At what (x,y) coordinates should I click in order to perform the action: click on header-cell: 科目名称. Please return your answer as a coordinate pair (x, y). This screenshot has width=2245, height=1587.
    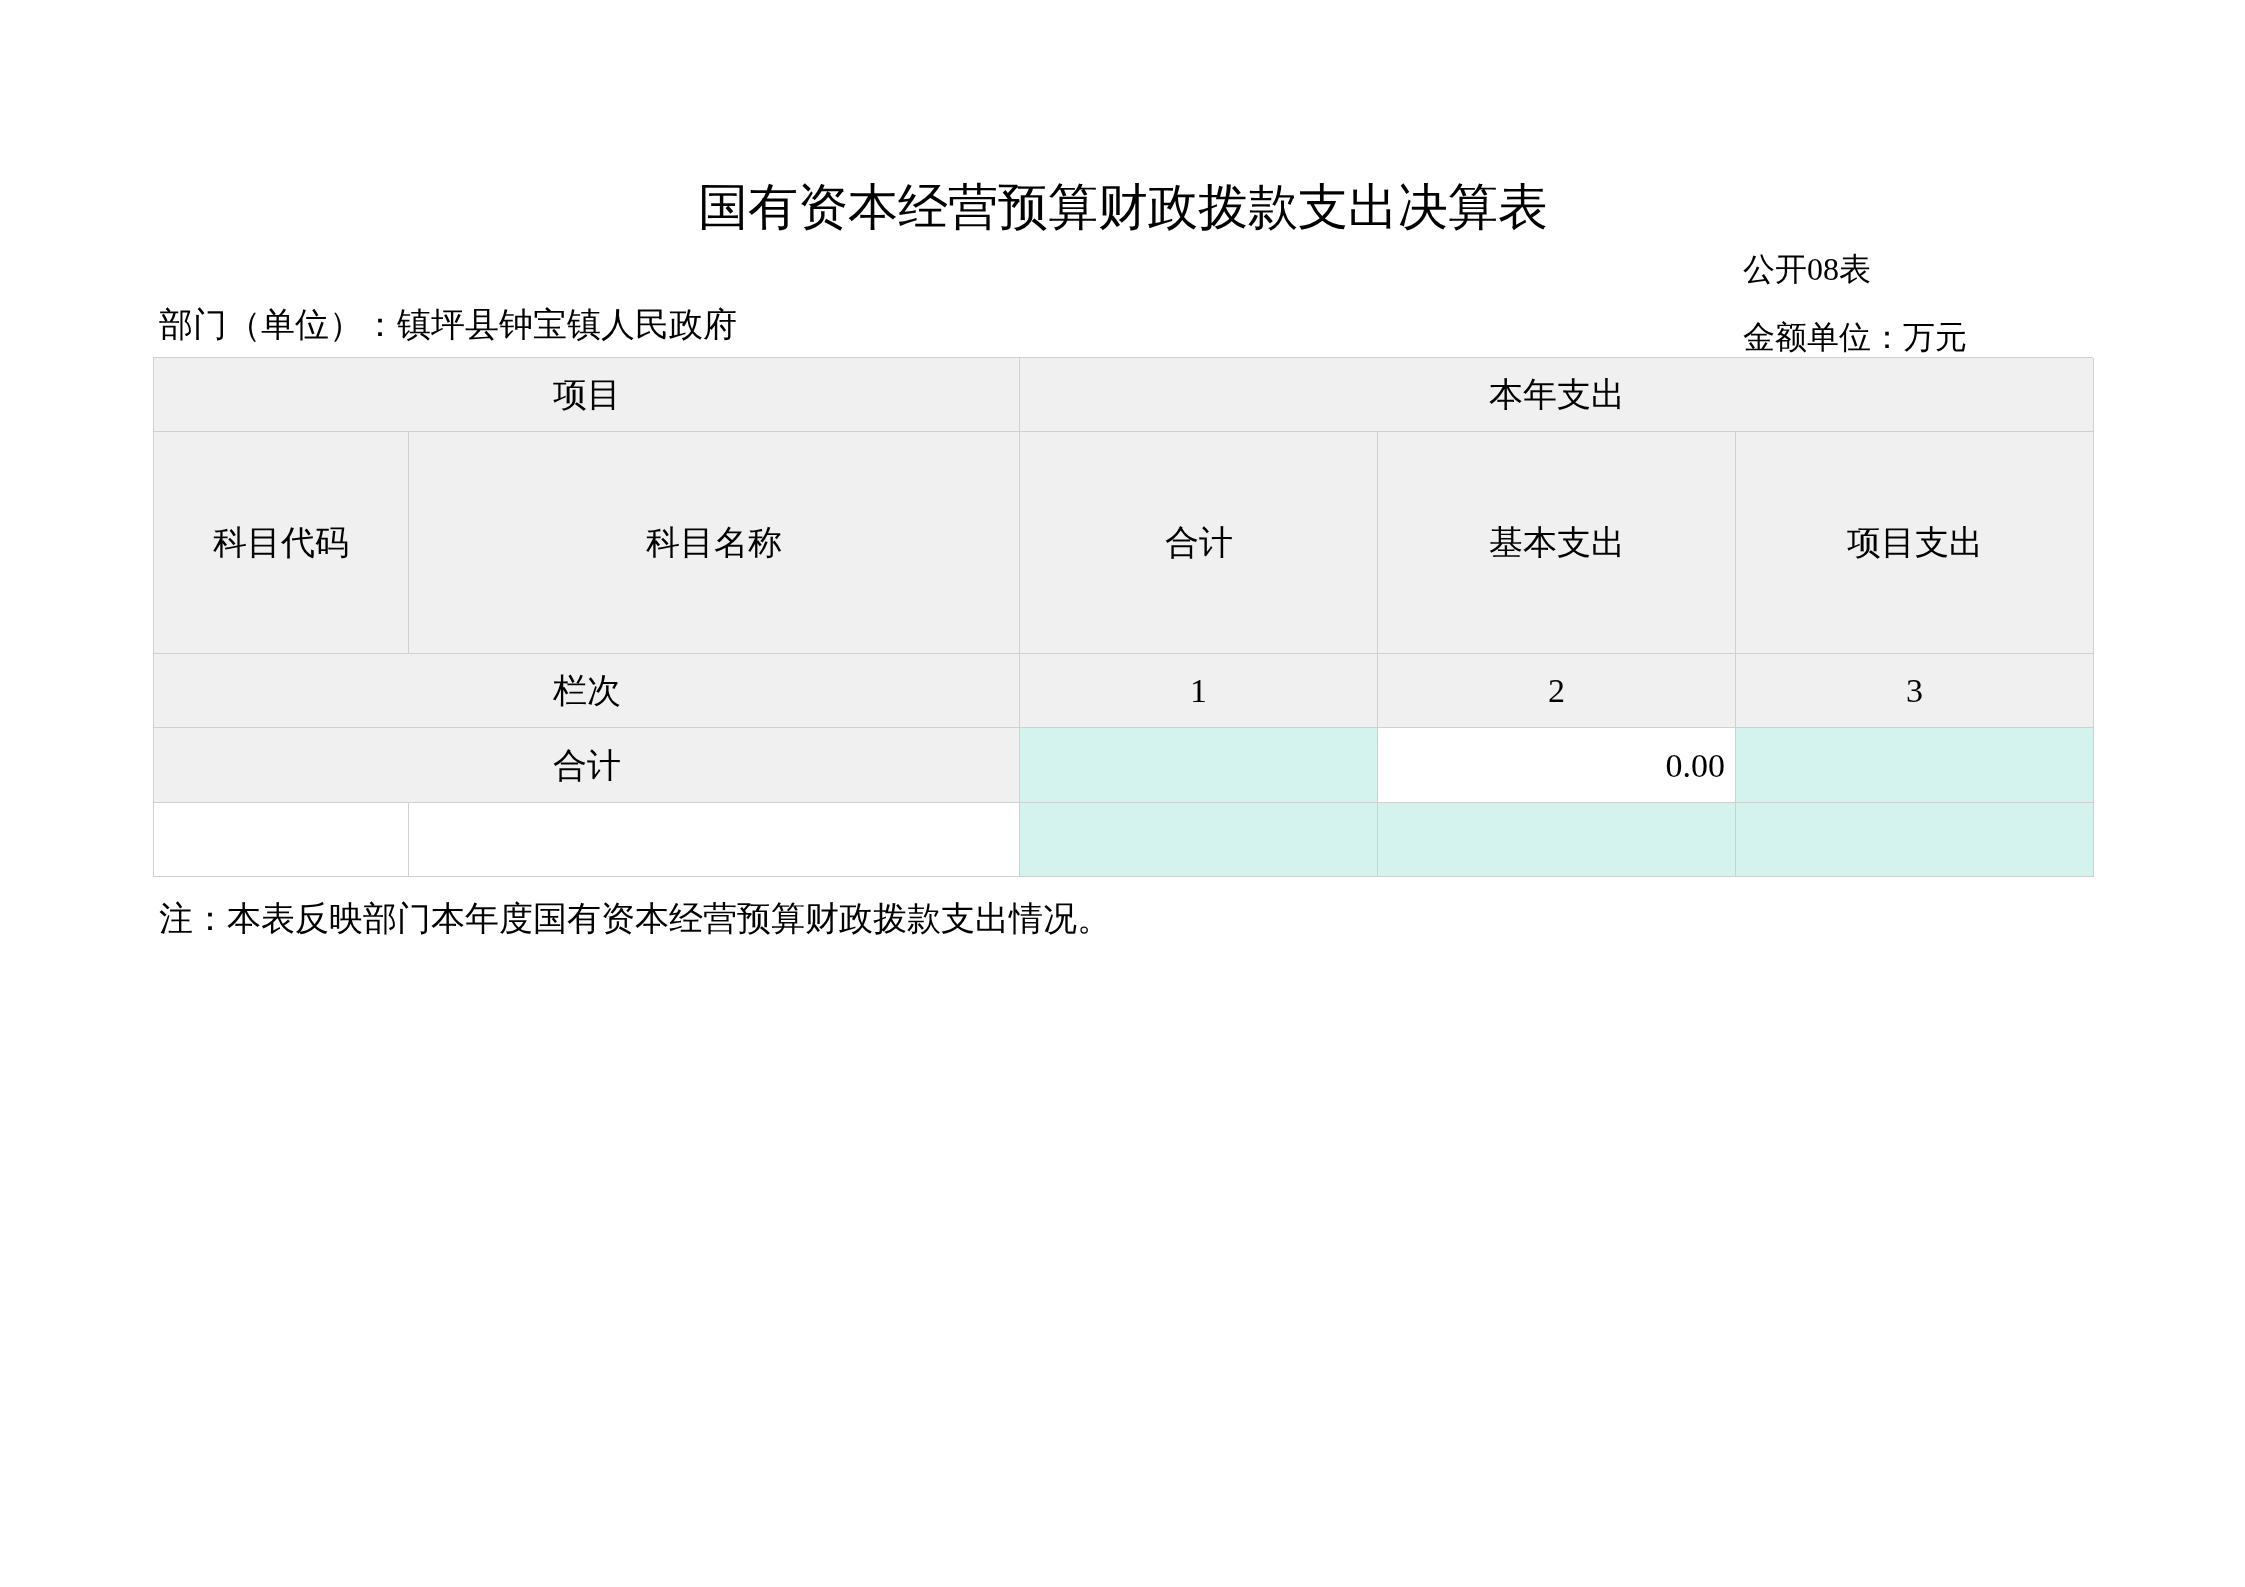
    Looking at the image, I should click on (714, 543).